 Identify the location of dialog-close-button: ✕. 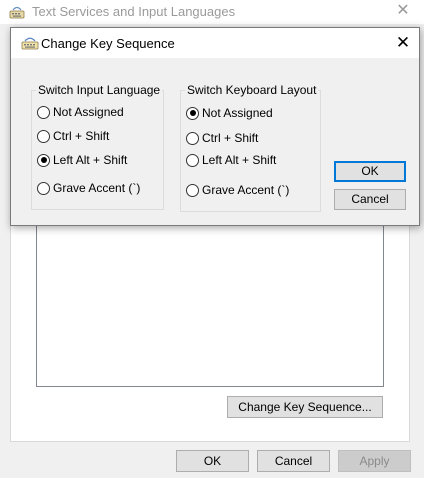
(403, 43).